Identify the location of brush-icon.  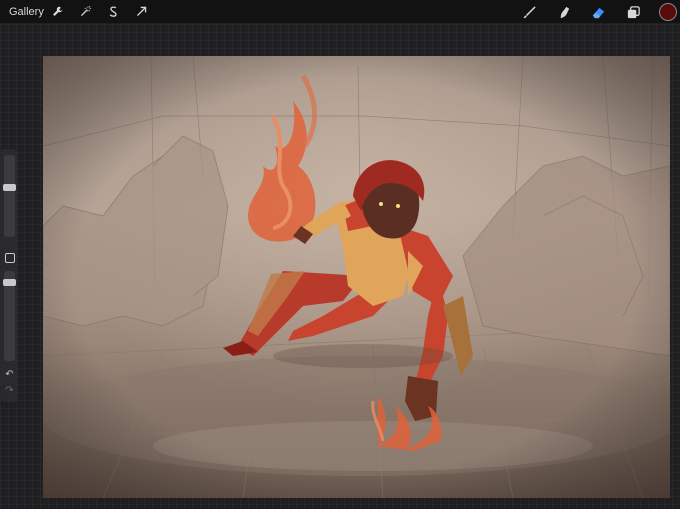
(529, 12).